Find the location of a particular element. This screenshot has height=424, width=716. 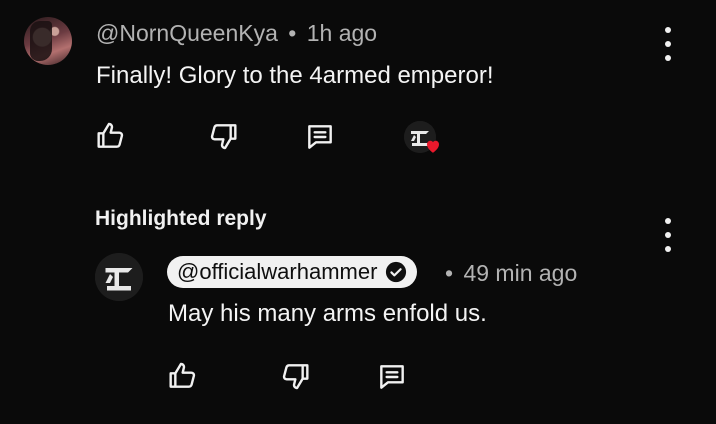

reply-like-button is located at coordinates (182, 376).